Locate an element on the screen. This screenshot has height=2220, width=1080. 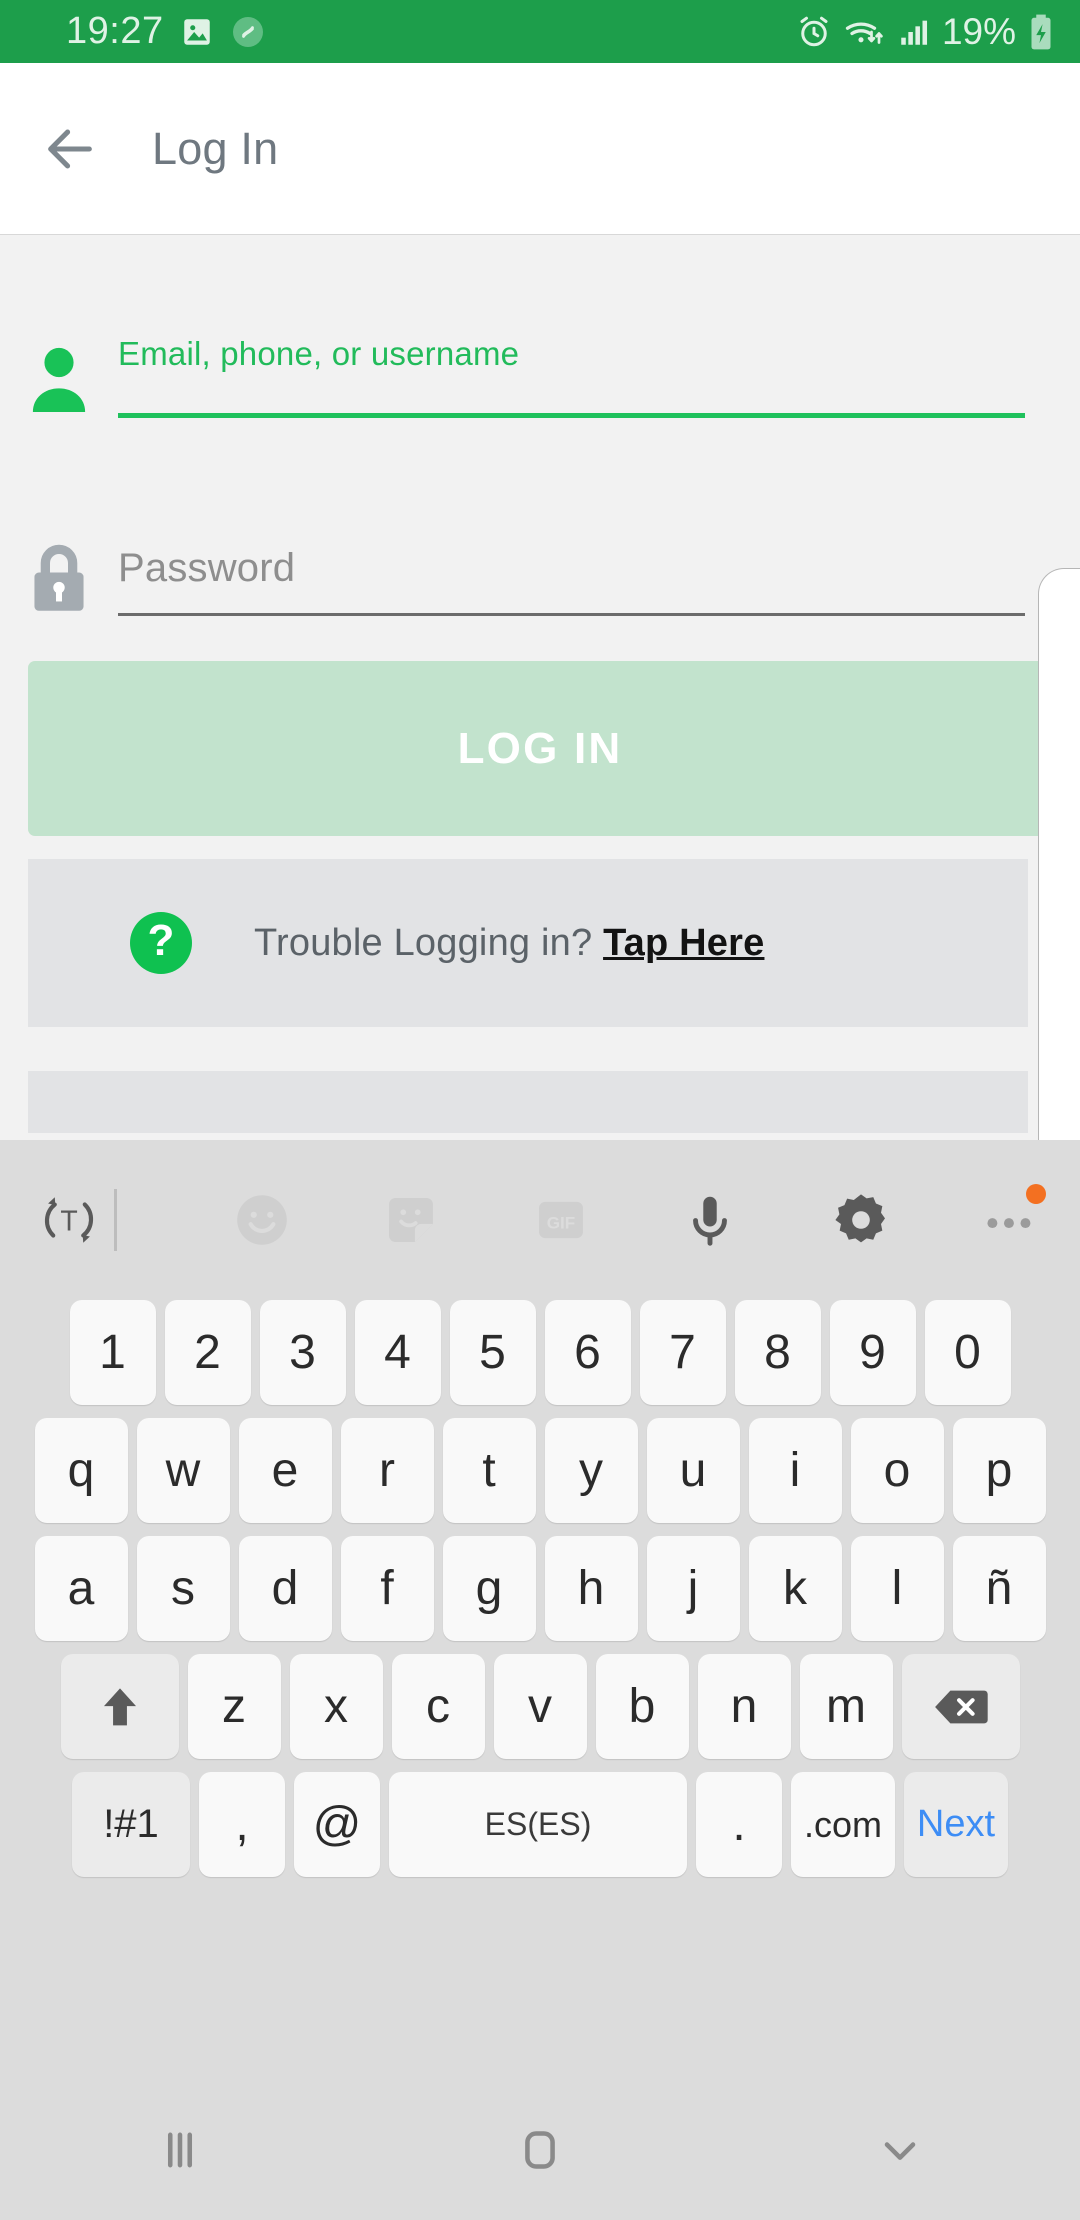
back-button is located at coordinates (70, 149).